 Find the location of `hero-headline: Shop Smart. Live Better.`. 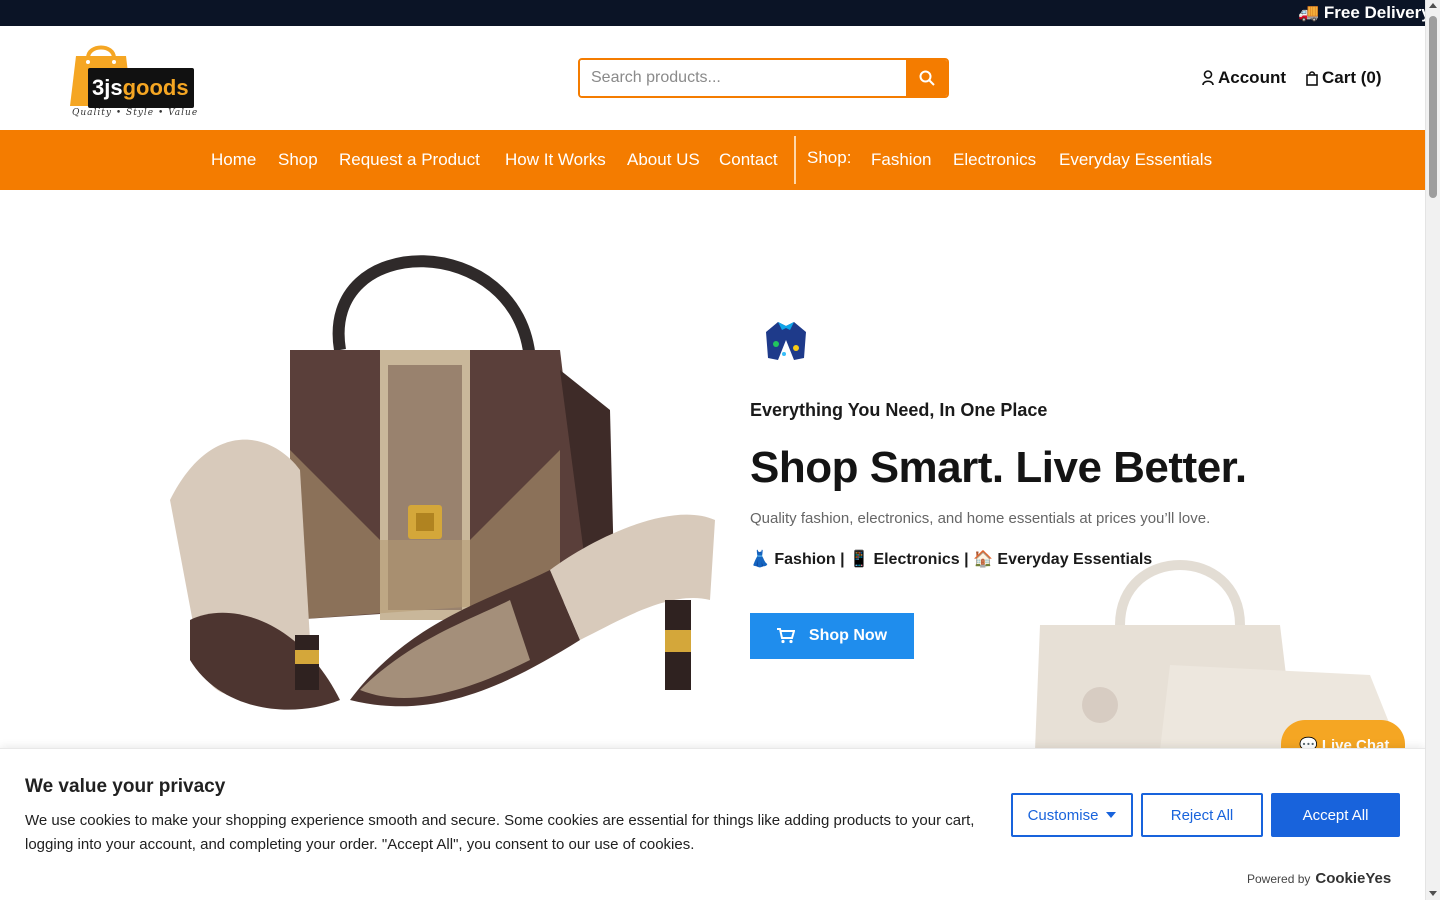

hero-headline: Shop Smart. Live Better. is located at coordinates (998, 467).